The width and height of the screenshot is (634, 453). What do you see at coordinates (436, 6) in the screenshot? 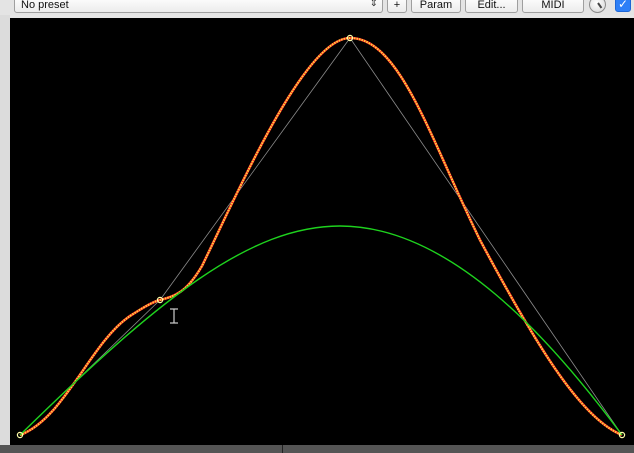
I see `param-button: Param` at bounding box center [436, 6].